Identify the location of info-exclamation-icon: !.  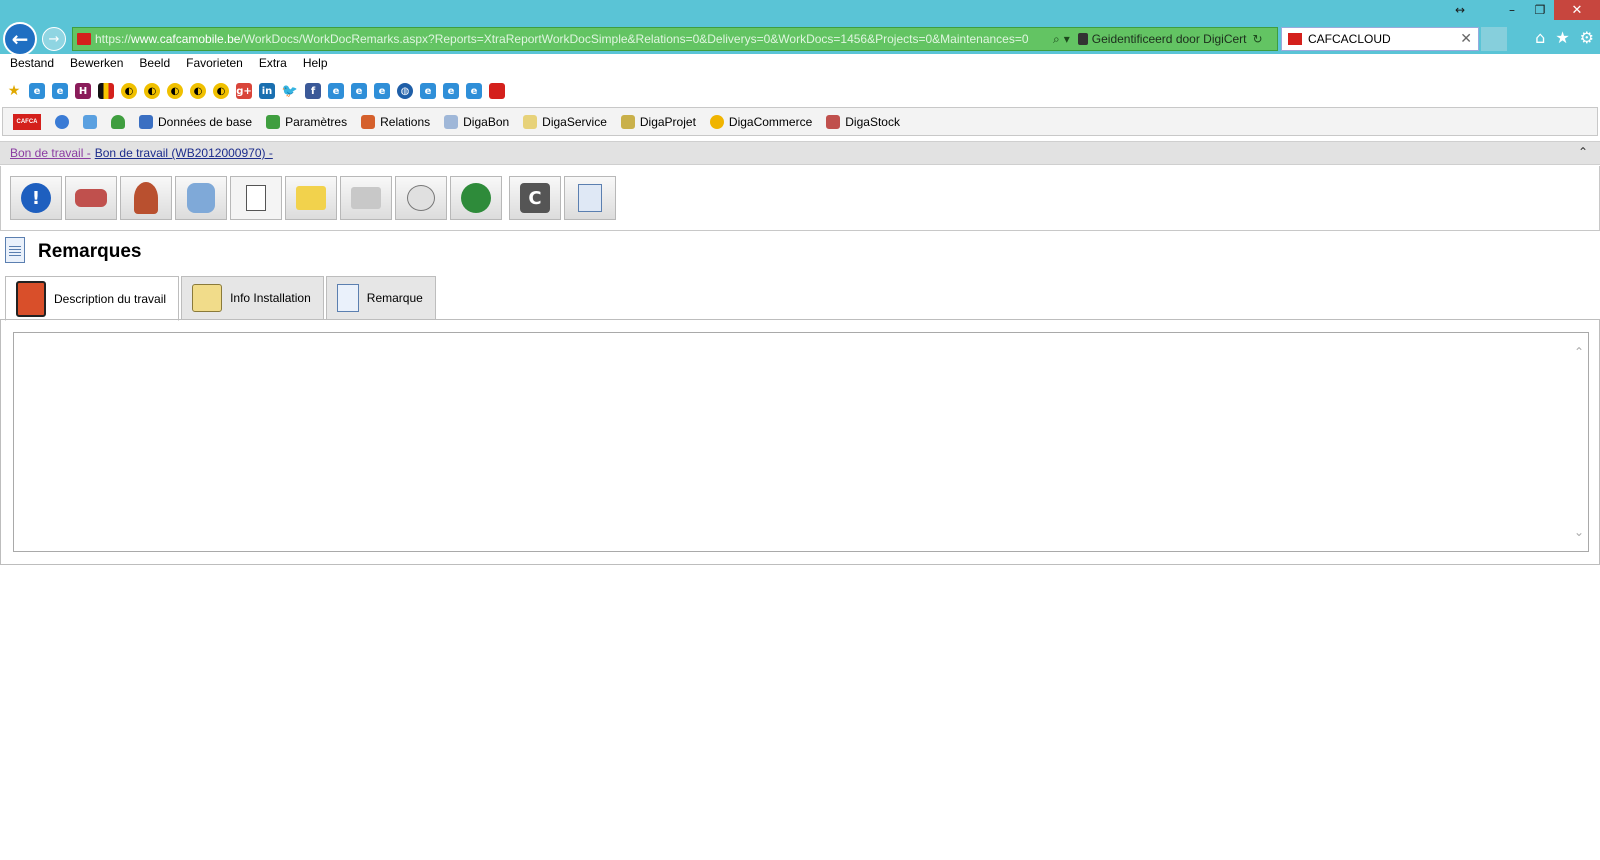
(36, 198).